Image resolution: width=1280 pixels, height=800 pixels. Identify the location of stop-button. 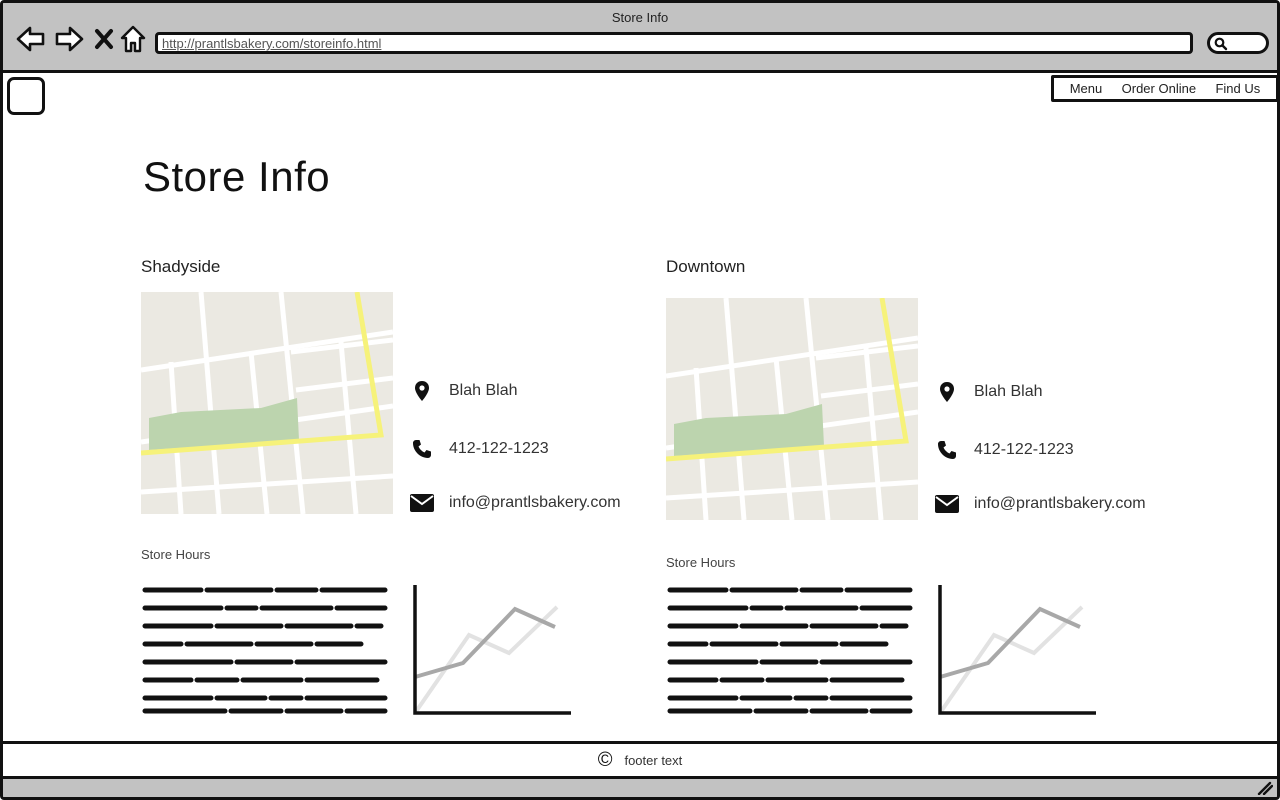
(104, 39).